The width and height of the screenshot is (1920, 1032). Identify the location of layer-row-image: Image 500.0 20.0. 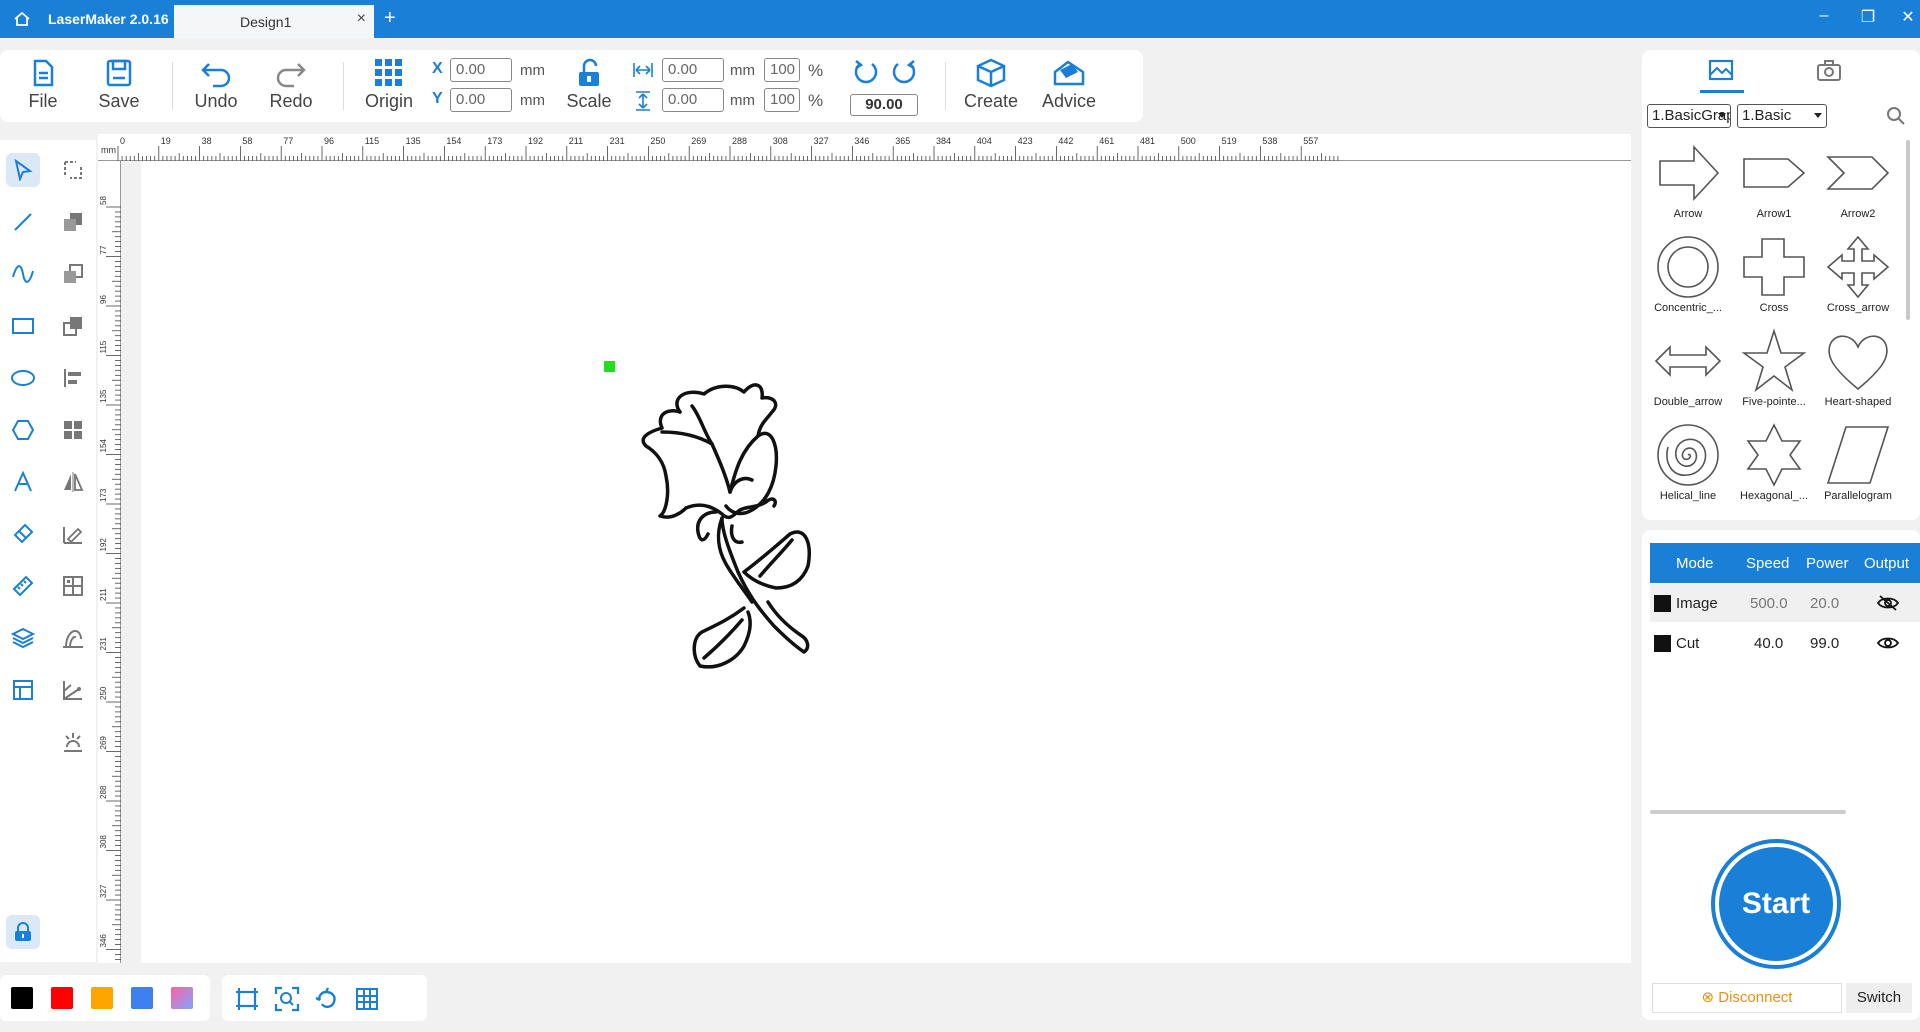
(1785, 603).